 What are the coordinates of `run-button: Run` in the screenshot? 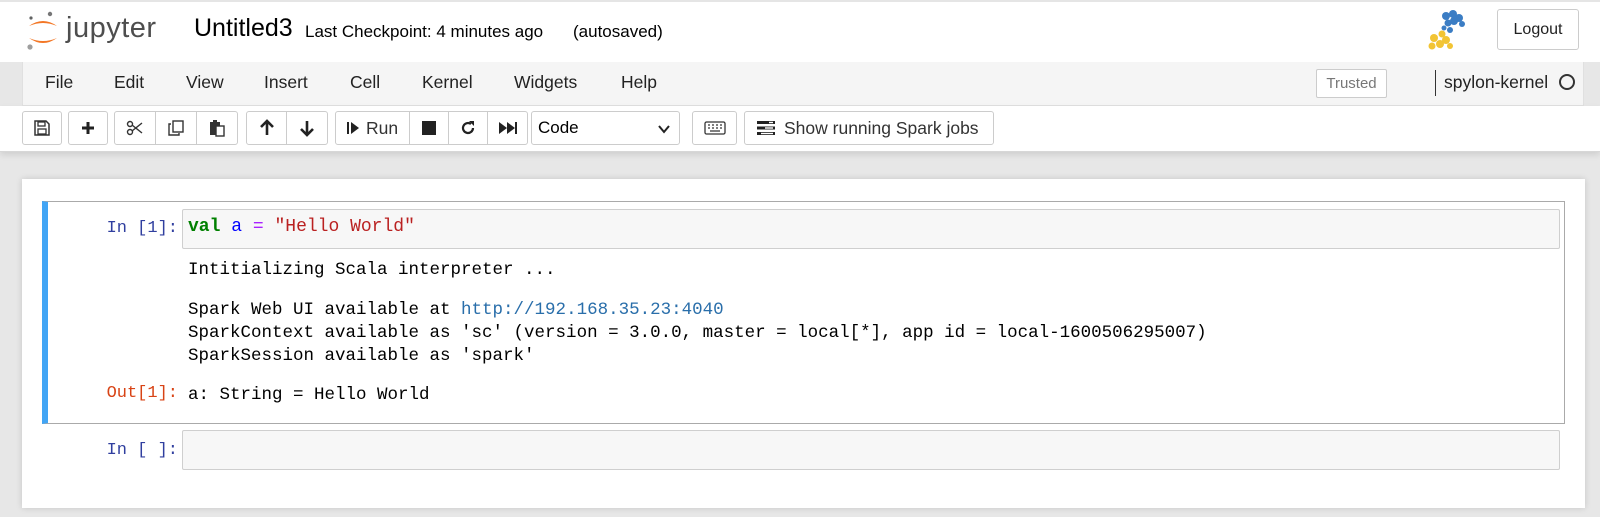 It's located at (372, 128).